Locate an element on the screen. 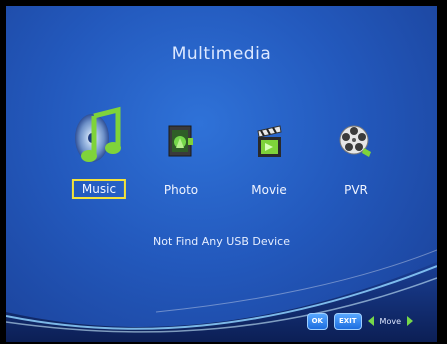 Image resolution: width=447 pixels, height=344 pixels. film-reel-icon is located at coordinates (355, 141).